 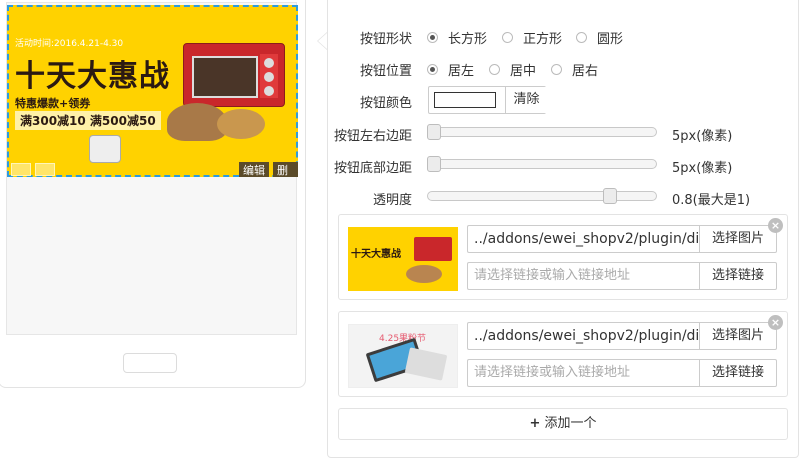 I want to click on radio-position-center: 居中, so click(x=512, y=69).